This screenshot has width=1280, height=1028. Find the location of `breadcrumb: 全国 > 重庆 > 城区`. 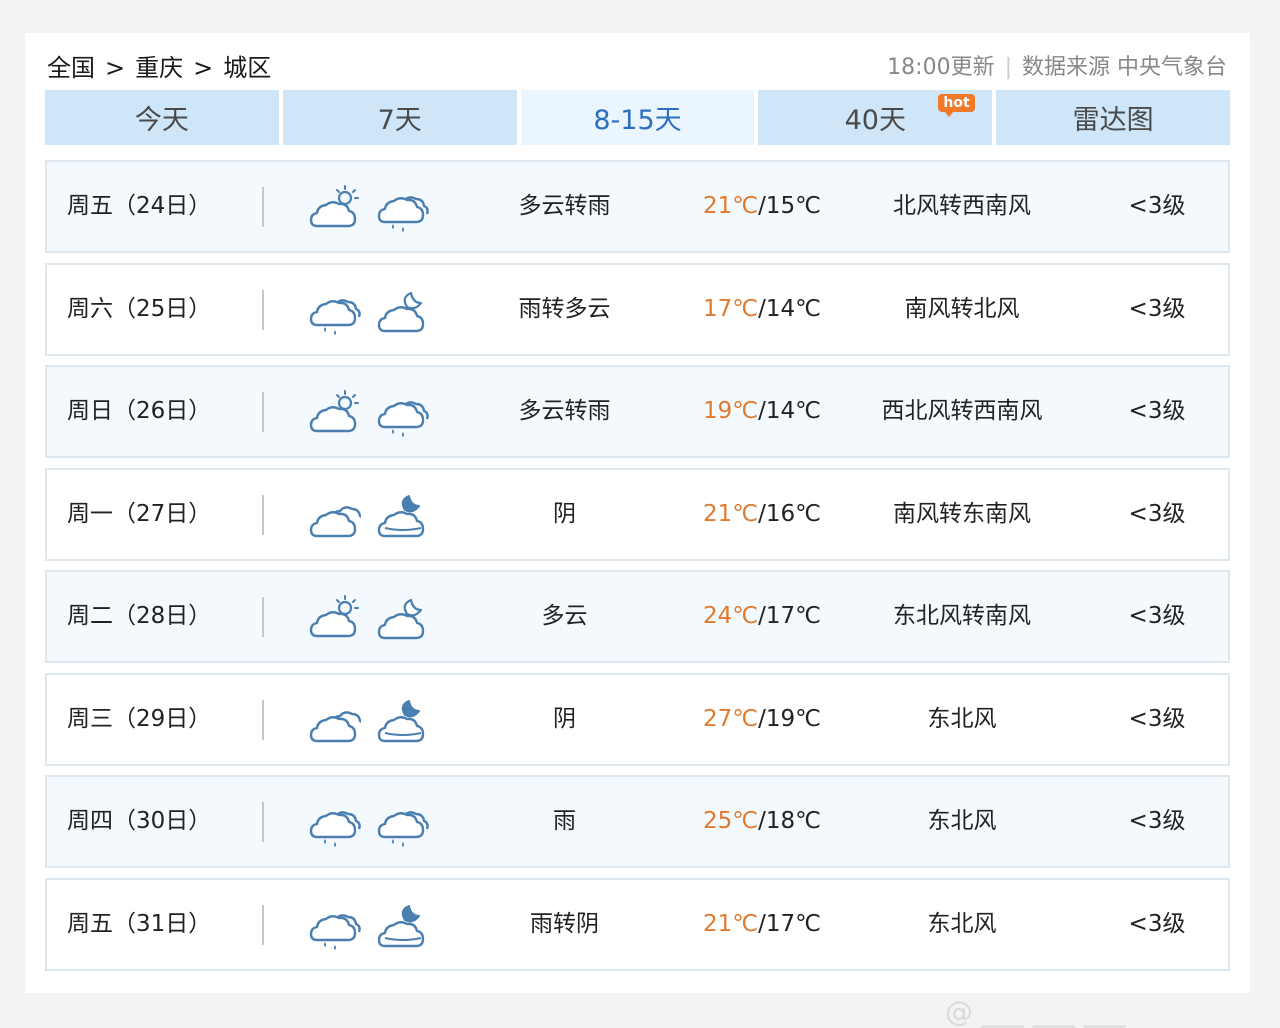

breadcrumb: 全国 > 重庆 > 城区 is located at coordinates (159, 68).